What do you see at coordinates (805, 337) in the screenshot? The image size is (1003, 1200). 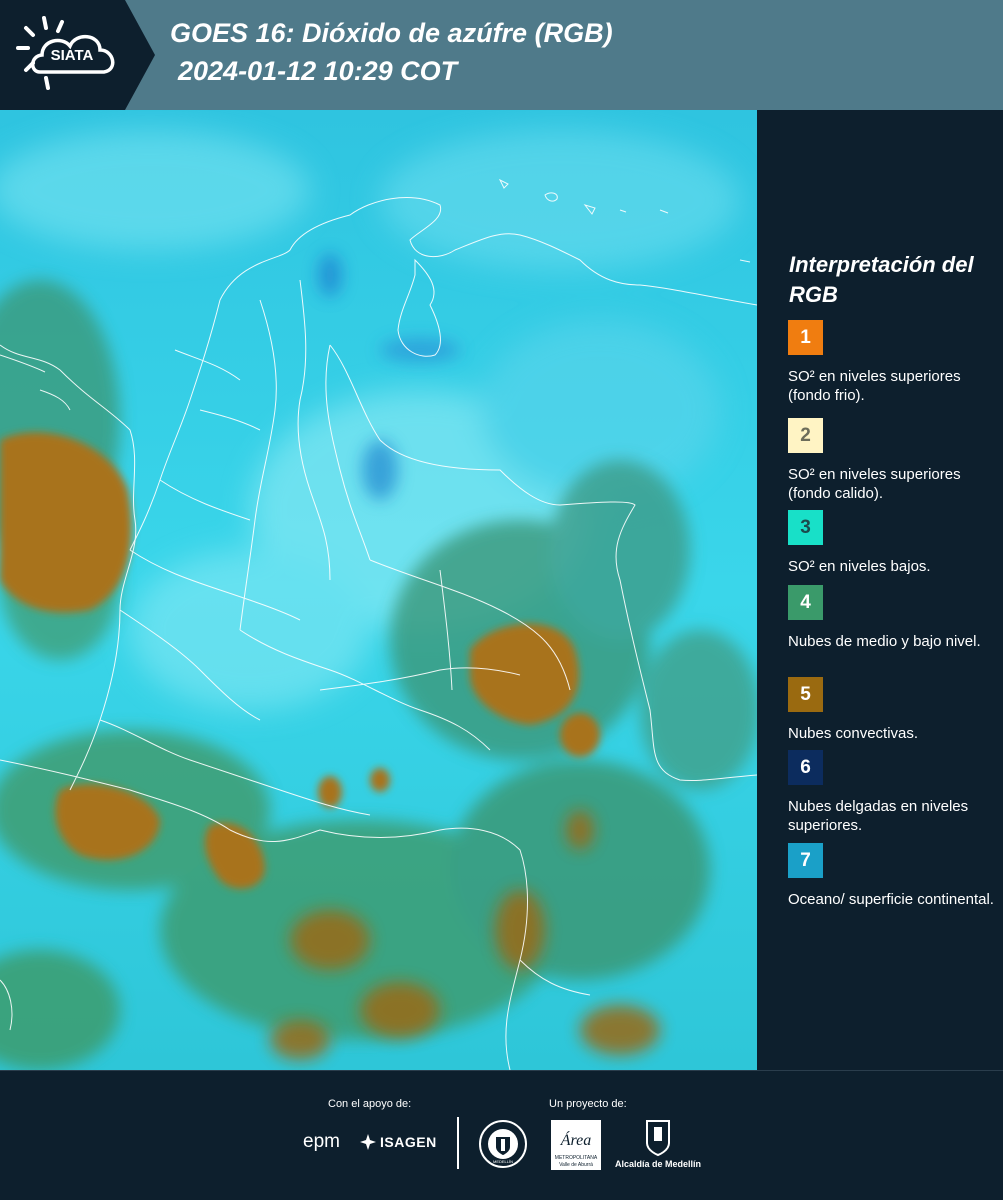 I see `legend-swatch: 1` at bounding box center [805, 337].